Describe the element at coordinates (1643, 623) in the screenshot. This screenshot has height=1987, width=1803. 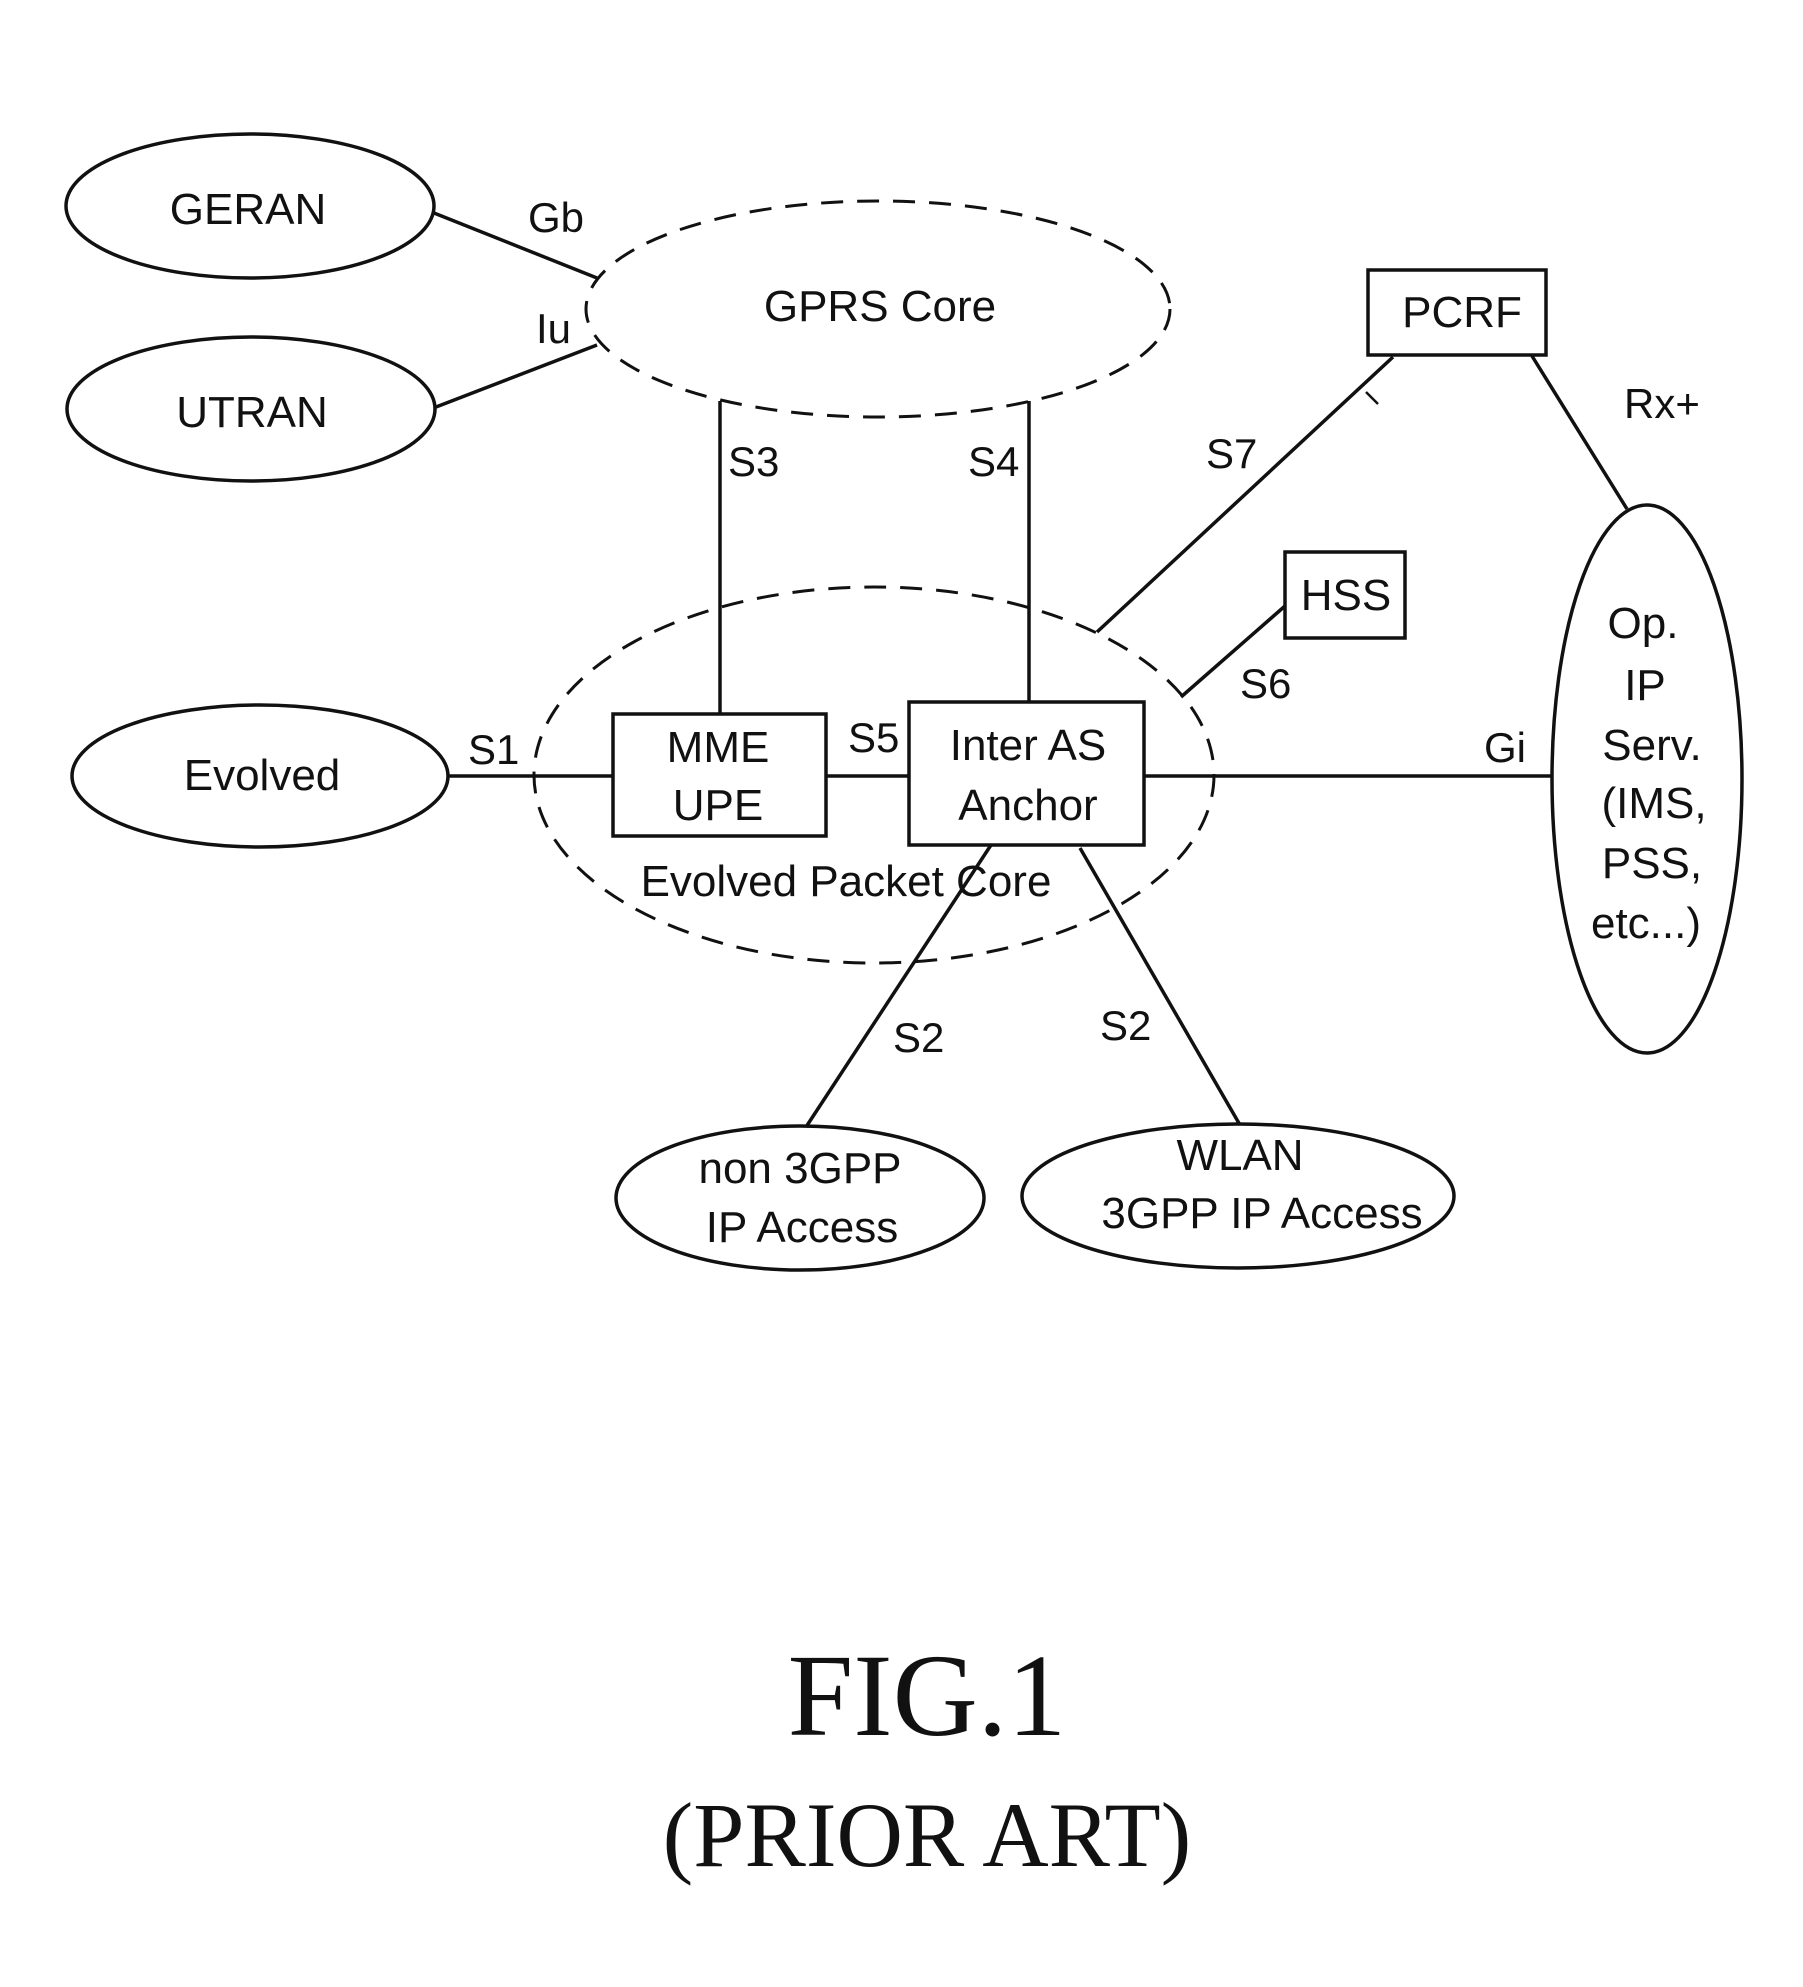
I see `op-ip-line-1: Op.` at that location.